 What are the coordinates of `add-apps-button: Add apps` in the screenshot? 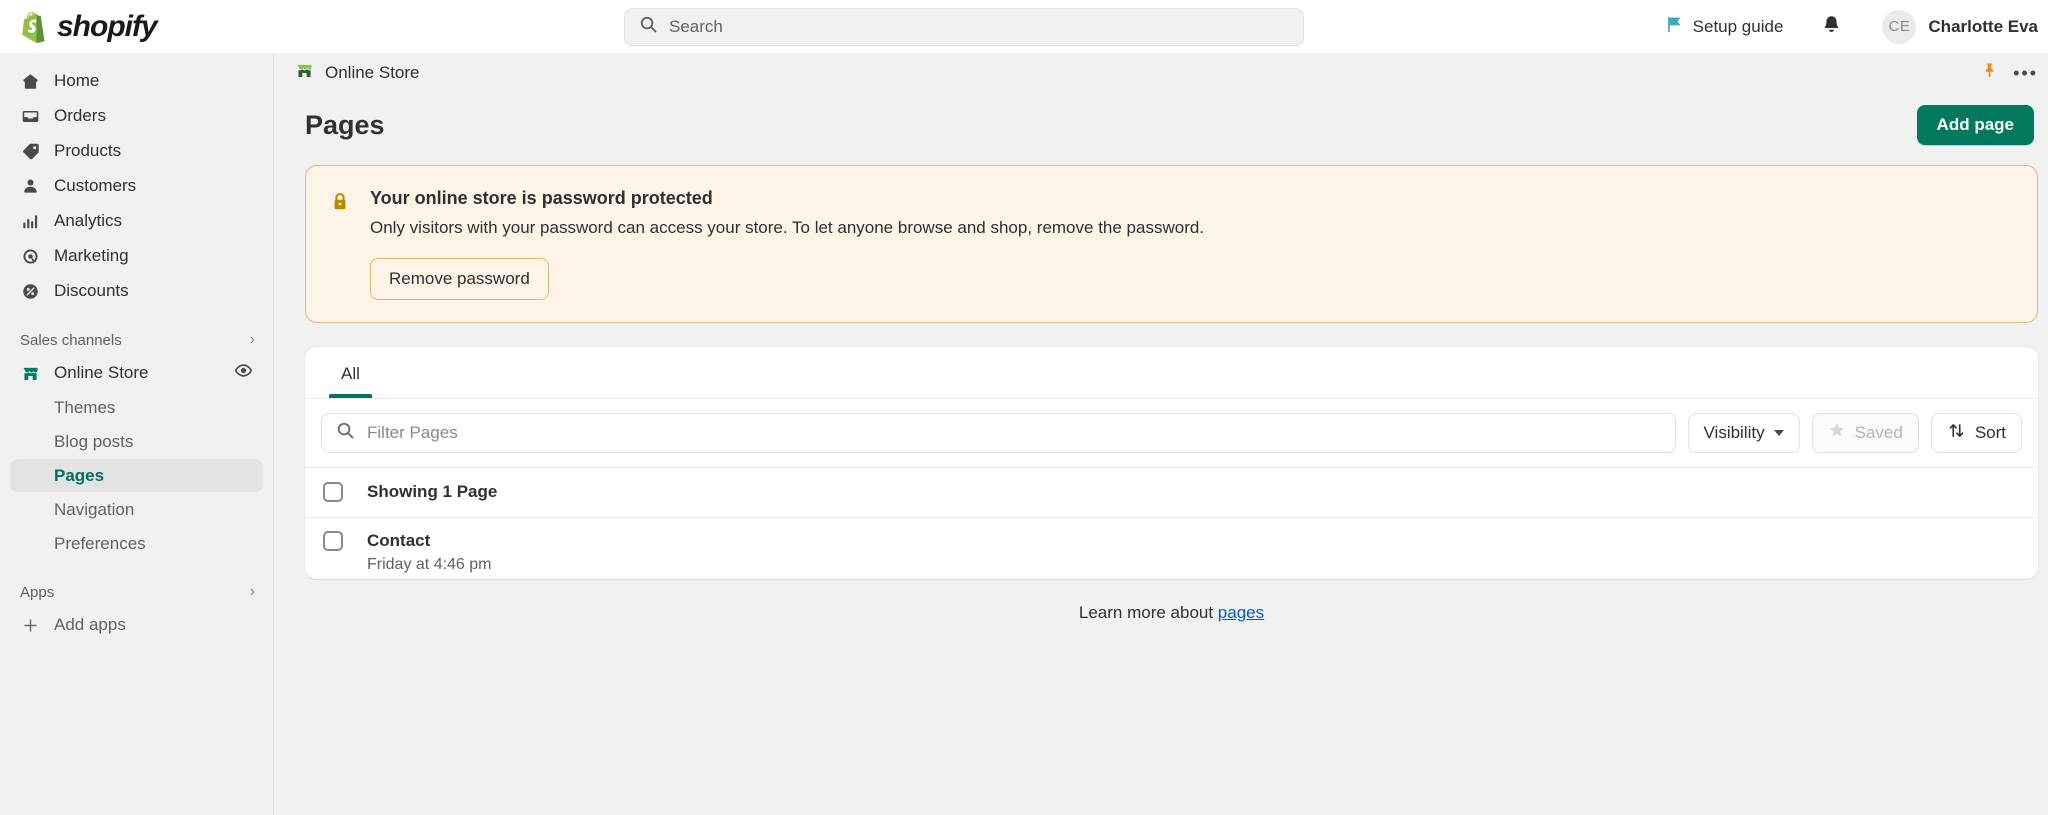 It's located at (136, 625).